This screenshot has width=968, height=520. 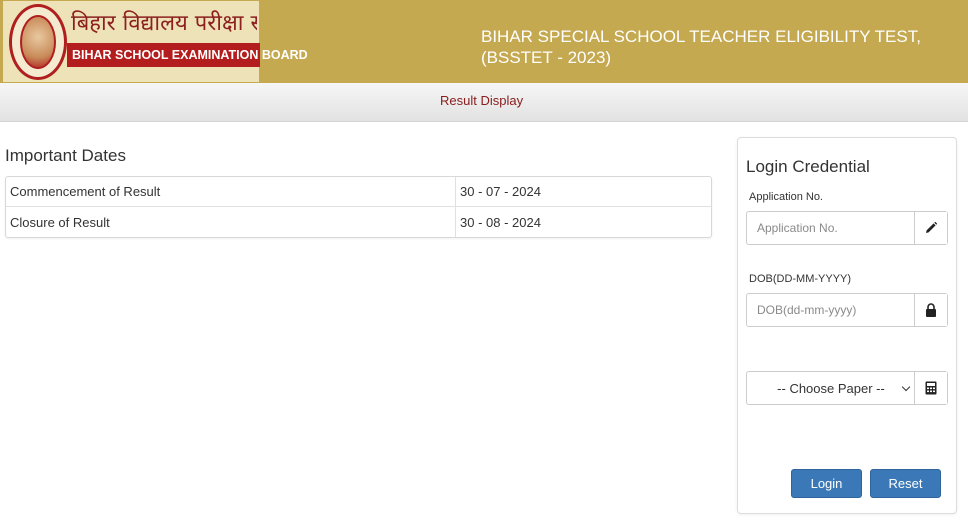 I want to click on paper-select-group: -- Choose Paper --, so click(x=847, y=388).